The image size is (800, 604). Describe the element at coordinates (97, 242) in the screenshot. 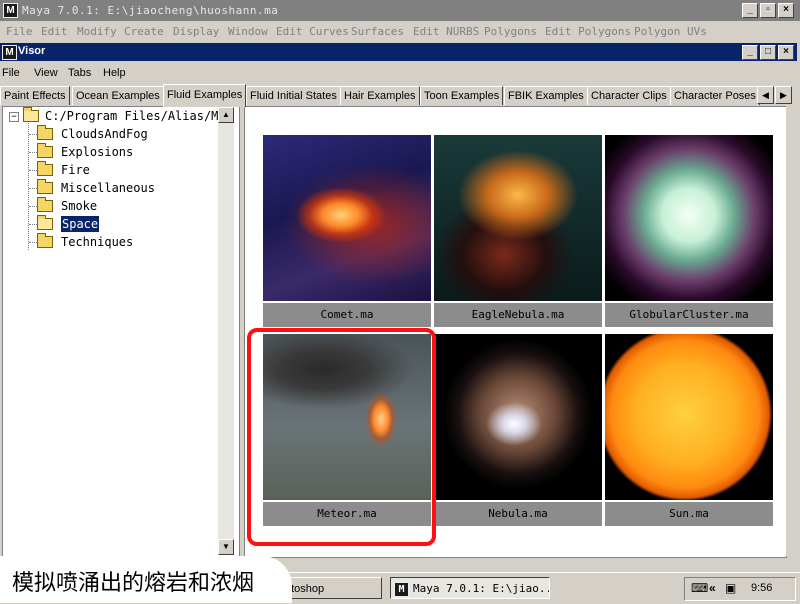

I see `tree-item-label: Techniques` at that location.